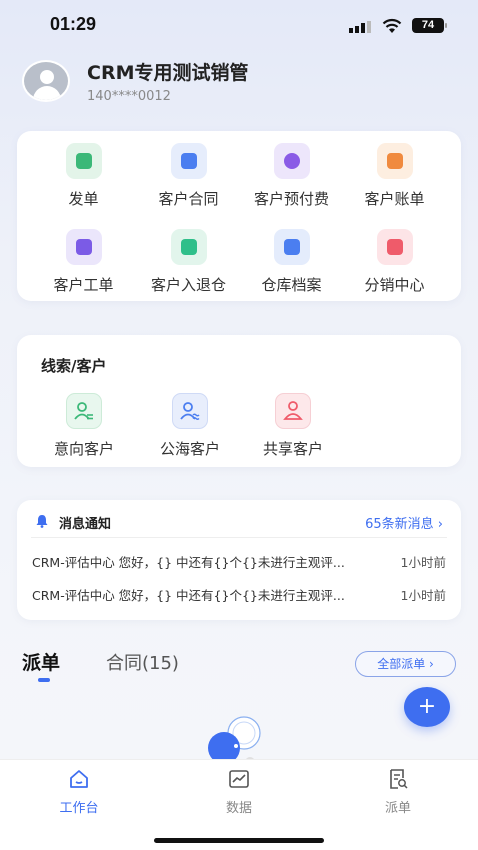  I want to click on contract-icon, so click(188, 161).